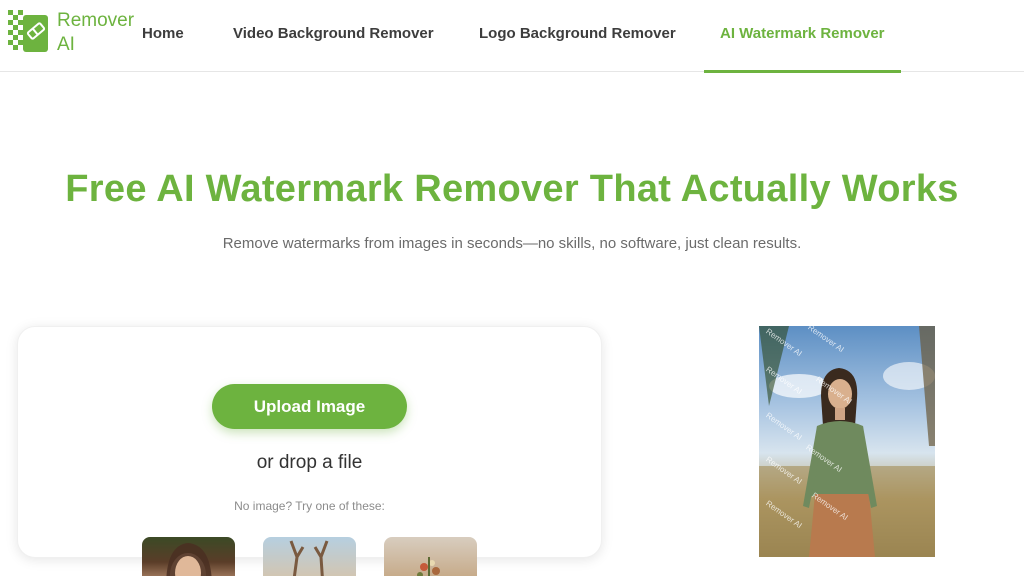 This screenshot has height=576, width=1024. I want to click on brand-logo: Remover AI, so click(71, 32).